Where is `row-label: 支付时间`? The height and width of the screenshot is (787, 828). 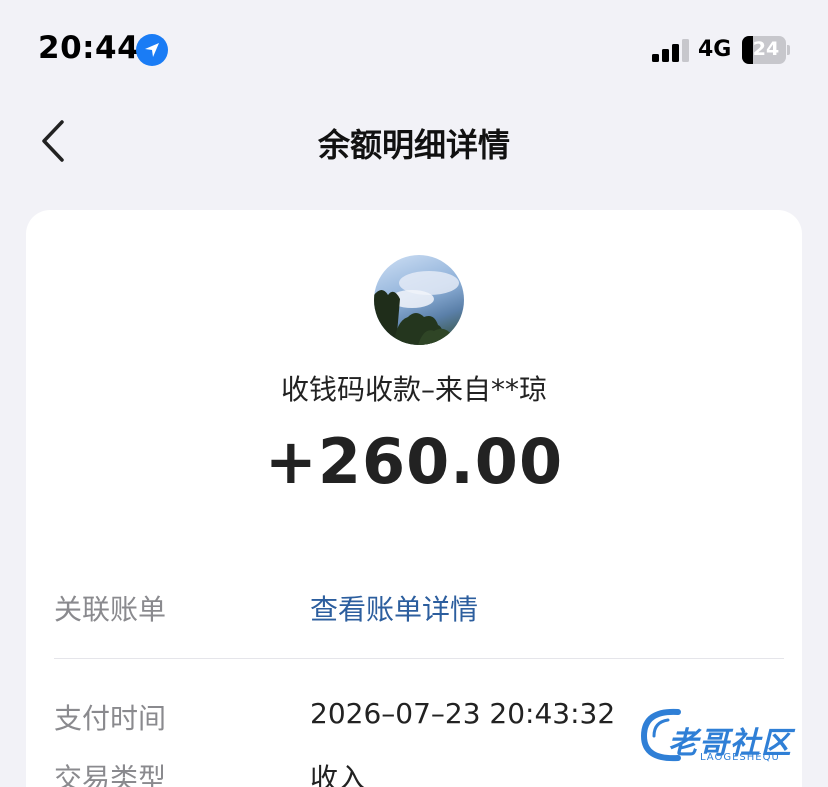 row-label: 支付时间 is located at coordinates (110, 718).